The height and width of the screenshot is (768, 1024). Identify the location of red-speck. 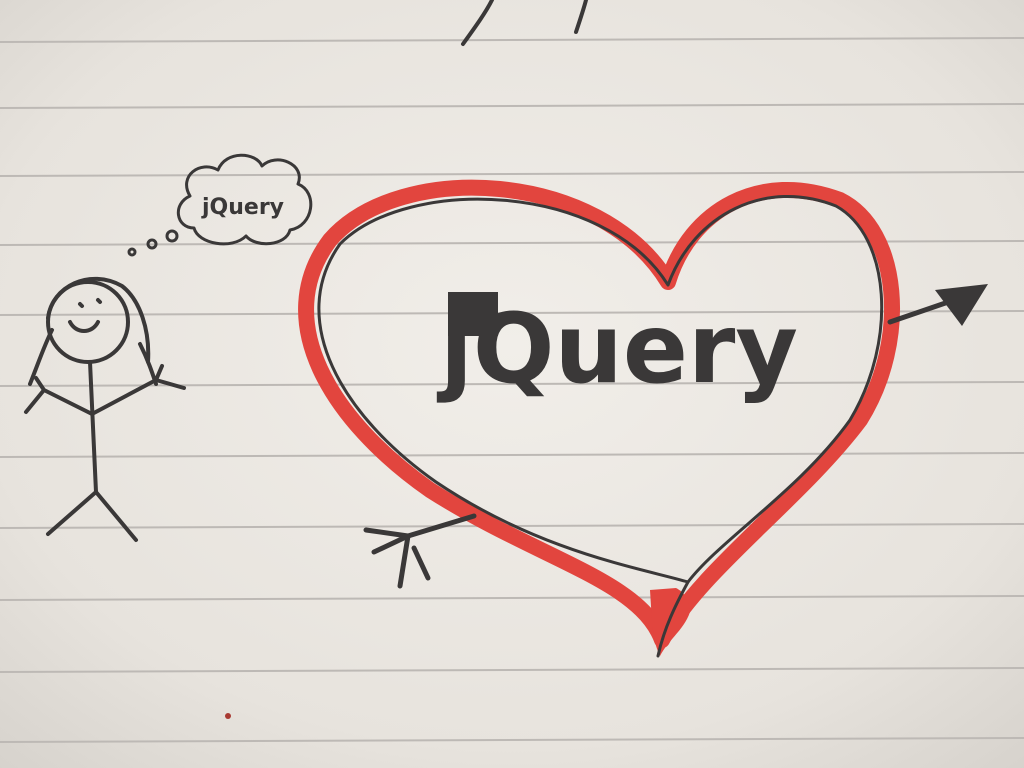
(228, 716).